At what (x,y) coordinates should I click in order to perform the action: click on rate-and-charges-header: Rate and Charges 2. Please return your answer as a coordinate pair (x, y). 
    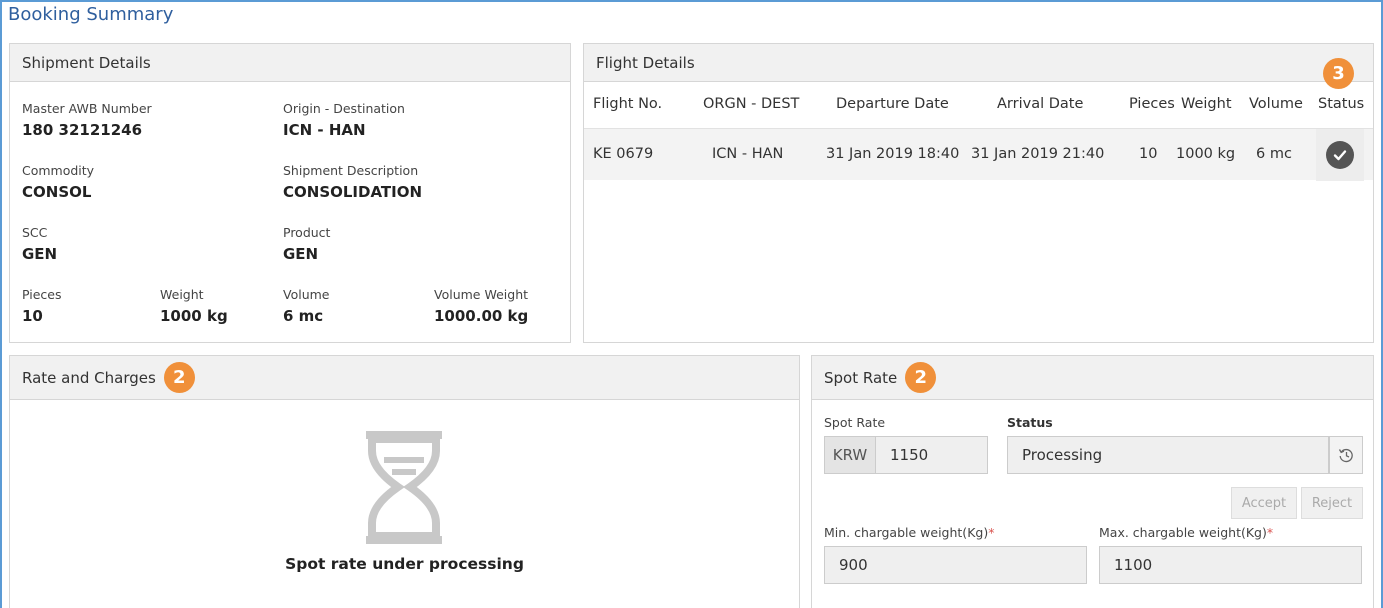
    Looking at the image, I should click on (404, 378).